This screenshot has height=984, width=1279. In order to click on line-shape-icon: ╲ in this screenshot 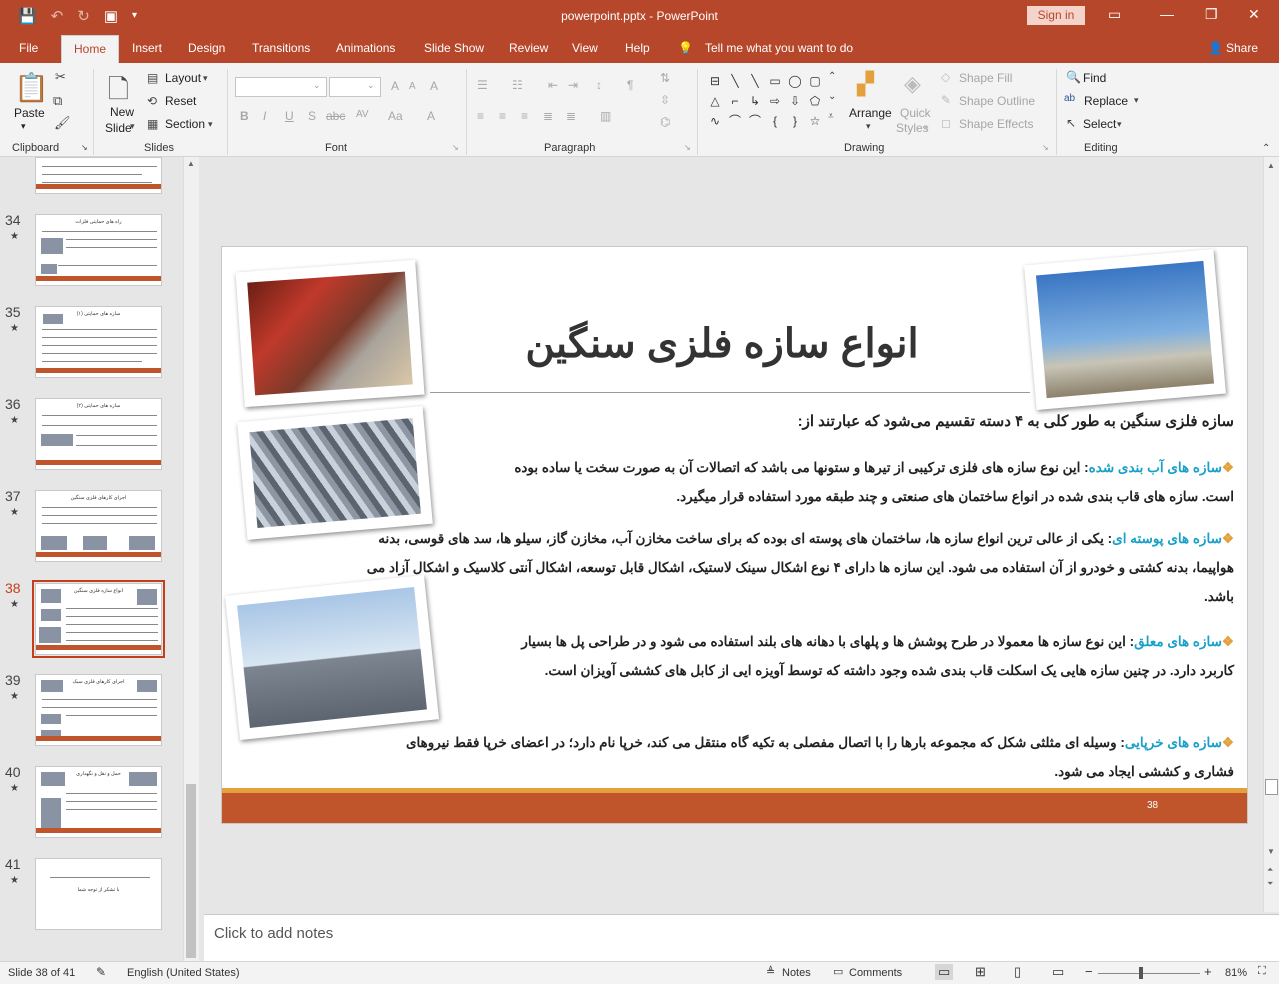, I will do `click(735, 81)`.